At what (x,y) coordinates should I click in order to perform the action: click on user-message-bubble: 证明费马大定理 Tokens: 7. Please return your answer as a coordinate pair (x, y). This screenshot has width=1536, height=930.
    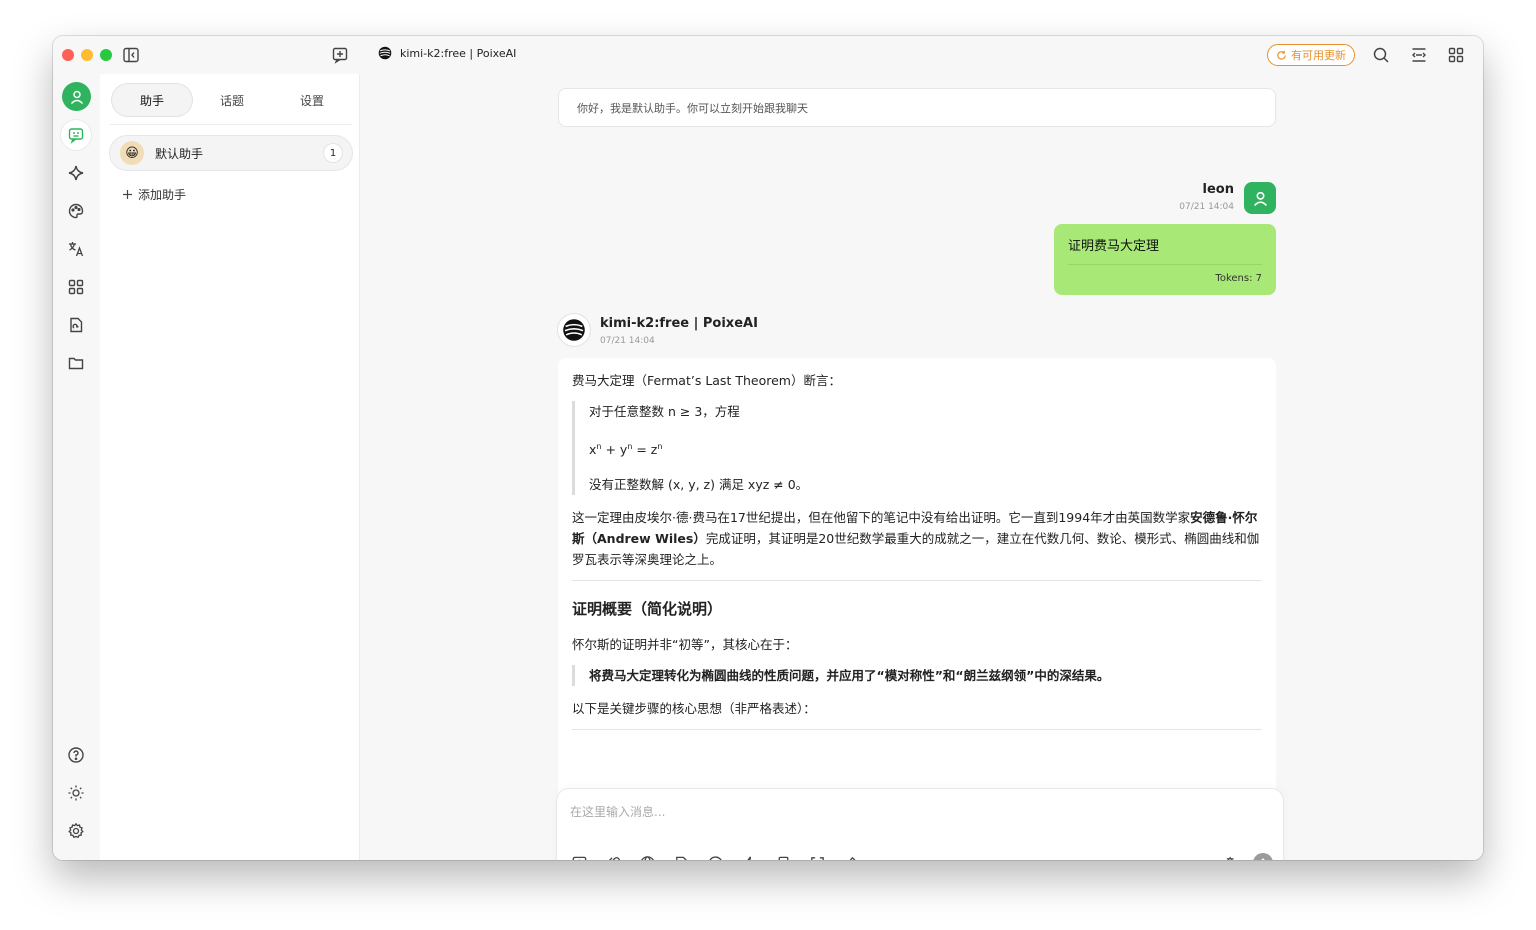
    Looking at the image, I should click on (1165, 259).